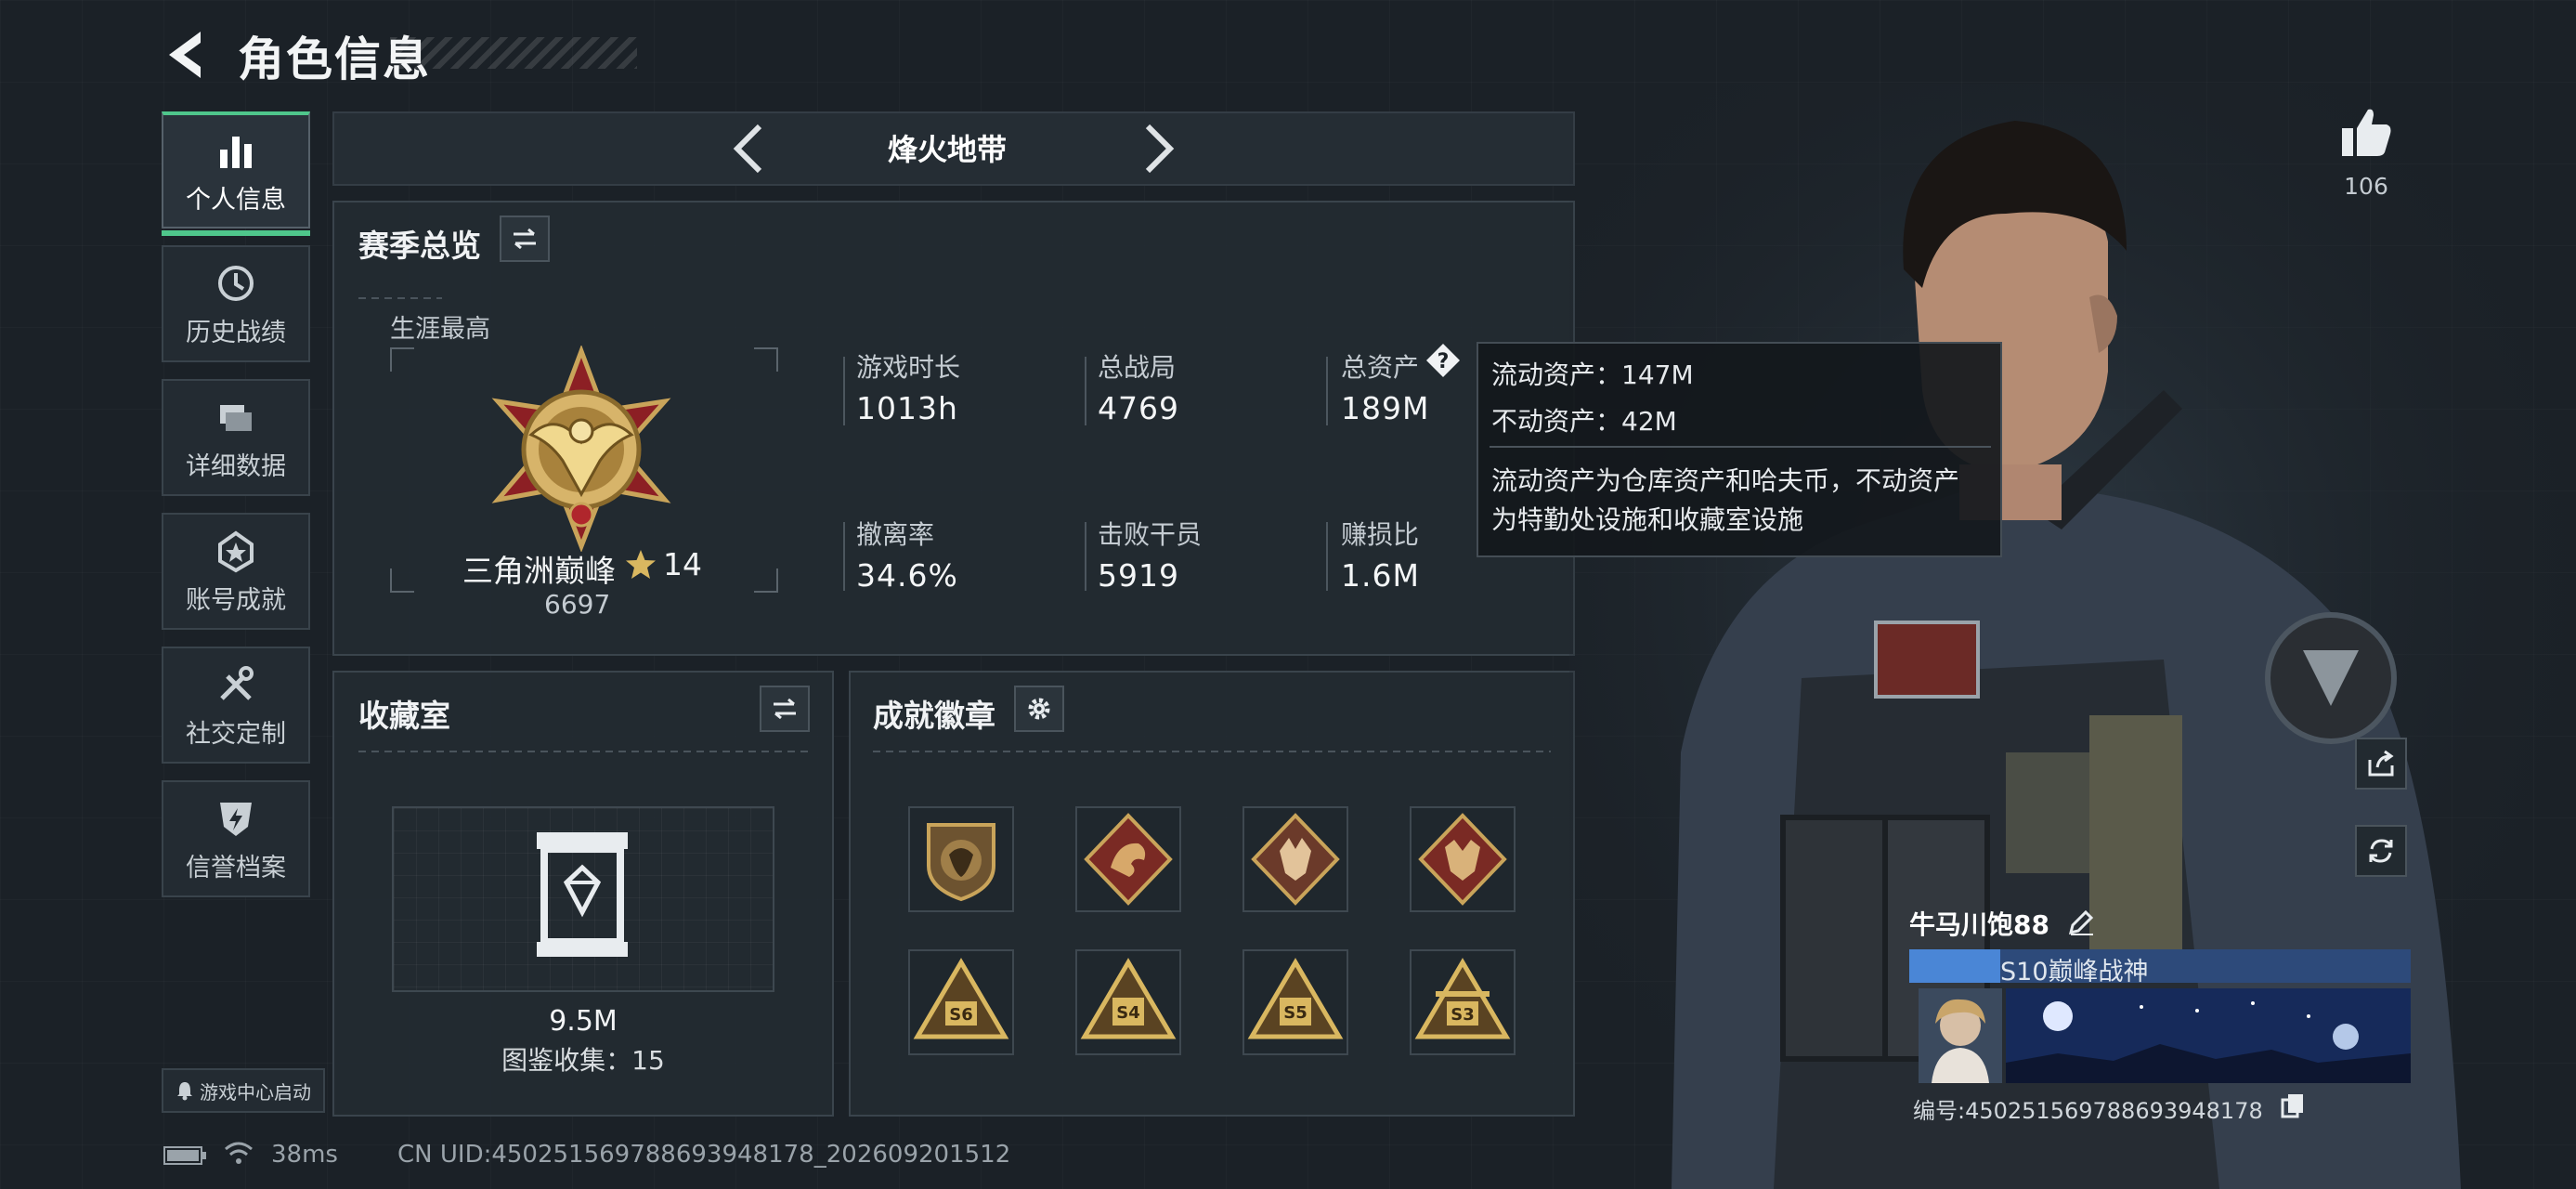 Image resolution: width=2576 pixels, height=1189 pixels. What do you see at coordinates (577, 605) in the screenshot?
I see `rank-points: 6697` at bounding box center [577, 605].